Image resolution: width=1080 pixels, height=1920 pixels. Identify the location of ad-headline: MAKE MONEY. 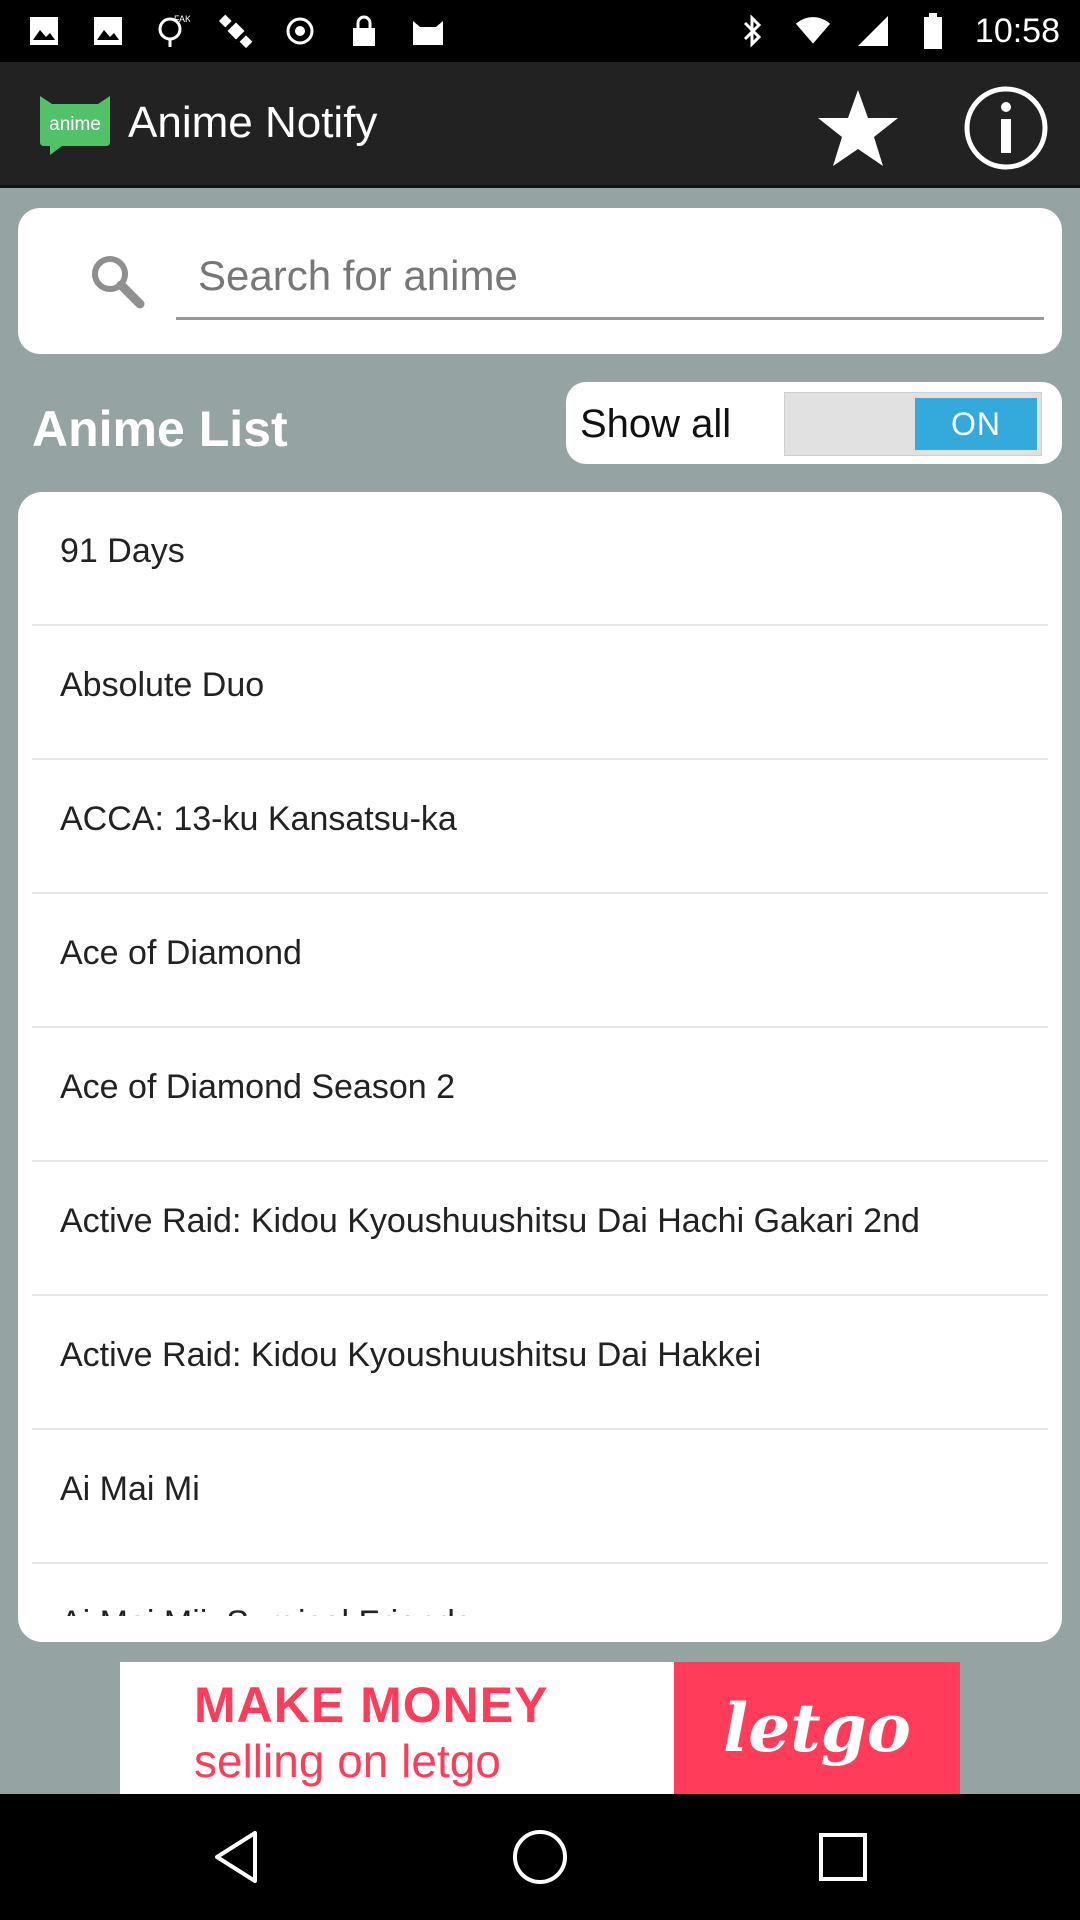
(371, 1705).